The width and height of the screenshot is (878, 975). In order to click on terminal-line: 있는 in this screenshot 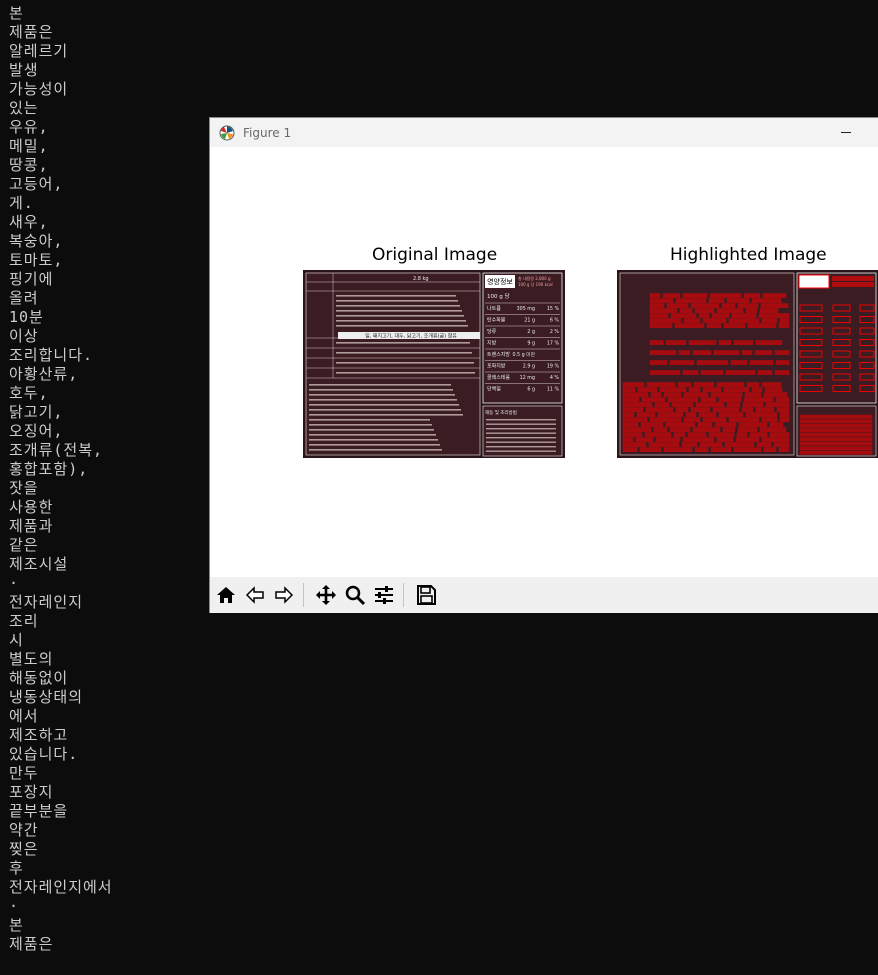, I will do `click(24, 108)`.